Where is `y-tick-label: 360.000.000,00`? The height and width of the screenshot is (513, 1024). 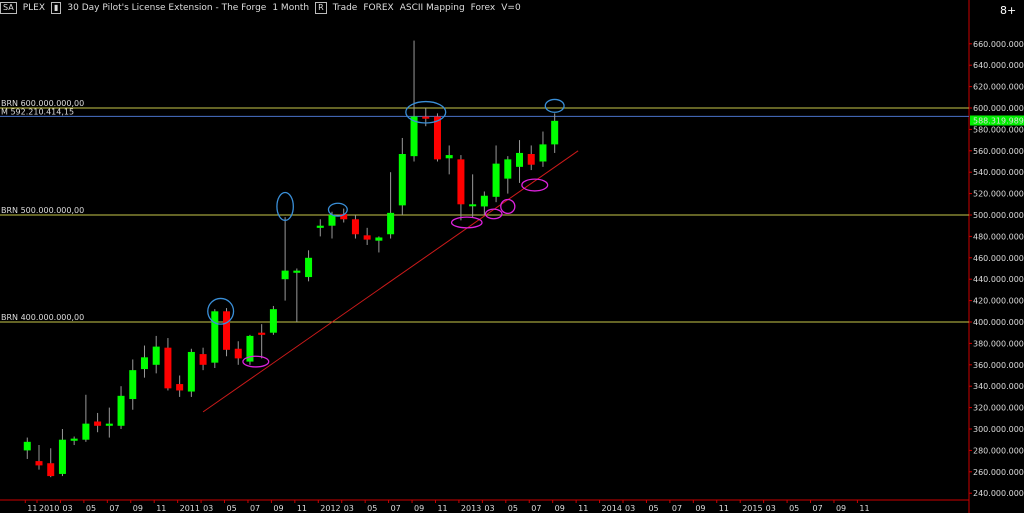 y-tick-label: 360.000.000,00 is located at coordinates (998, 365).